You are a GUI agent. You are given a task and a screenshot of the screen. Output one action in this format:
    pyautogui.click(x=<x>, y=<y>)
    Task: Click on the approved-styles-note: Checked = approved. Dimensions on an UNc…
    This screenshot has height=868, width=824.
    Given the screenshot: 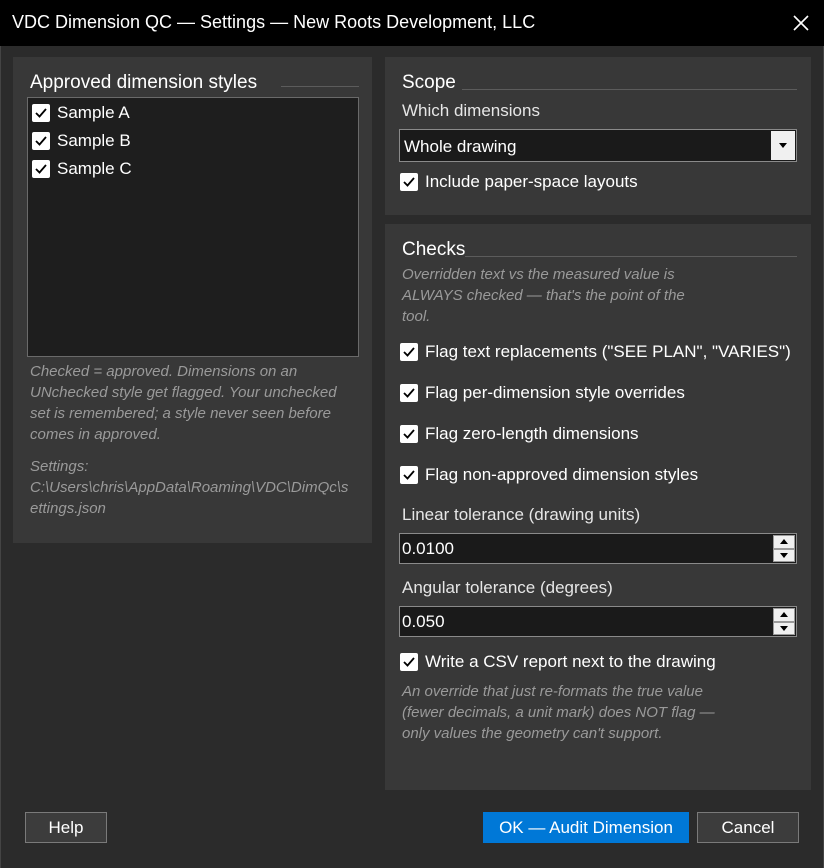 What is the action you would take?
    pyautogui.click(x=183, y=403)
    